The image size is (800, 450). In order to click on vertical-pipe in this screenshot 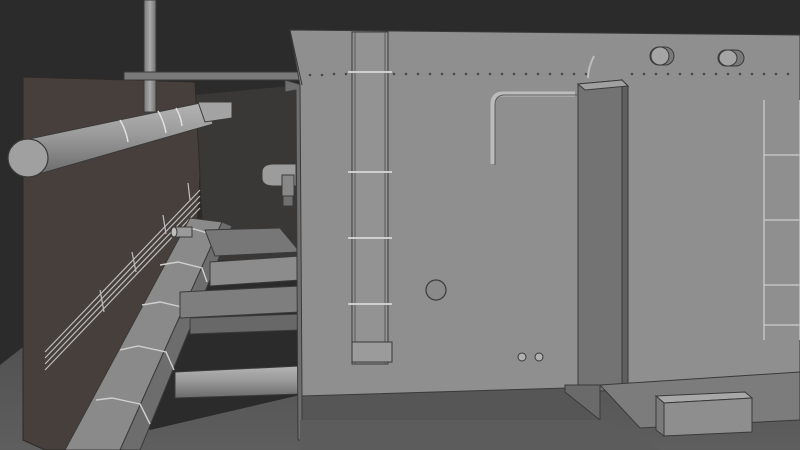, I will do `click(150, 56)`.